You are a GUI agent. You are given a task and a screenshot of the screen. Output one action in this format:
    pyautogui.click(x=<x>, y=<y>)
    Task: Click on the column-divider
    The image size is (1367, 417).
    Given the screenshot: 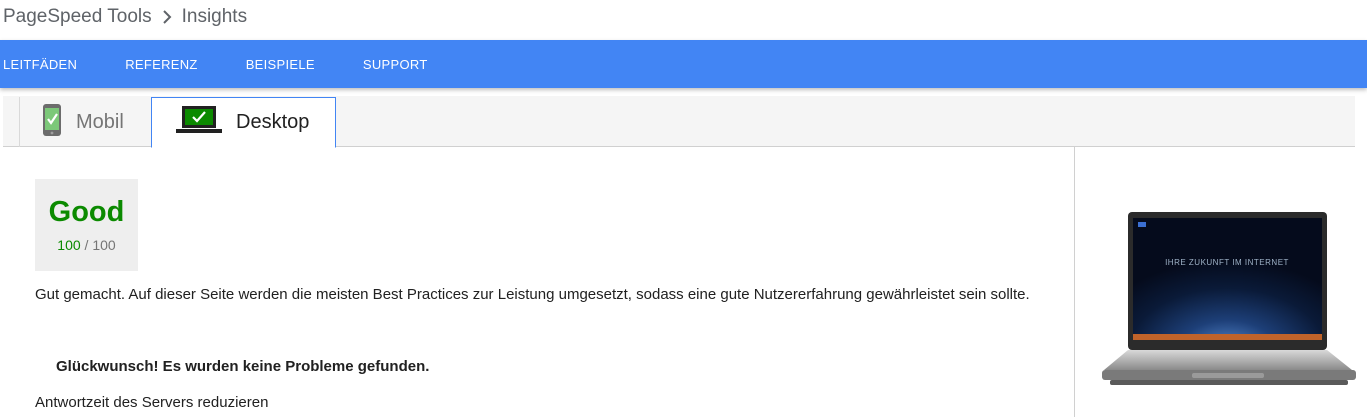 What is the action you would take?
    pyautogui.click(x=1074, y=282)
    